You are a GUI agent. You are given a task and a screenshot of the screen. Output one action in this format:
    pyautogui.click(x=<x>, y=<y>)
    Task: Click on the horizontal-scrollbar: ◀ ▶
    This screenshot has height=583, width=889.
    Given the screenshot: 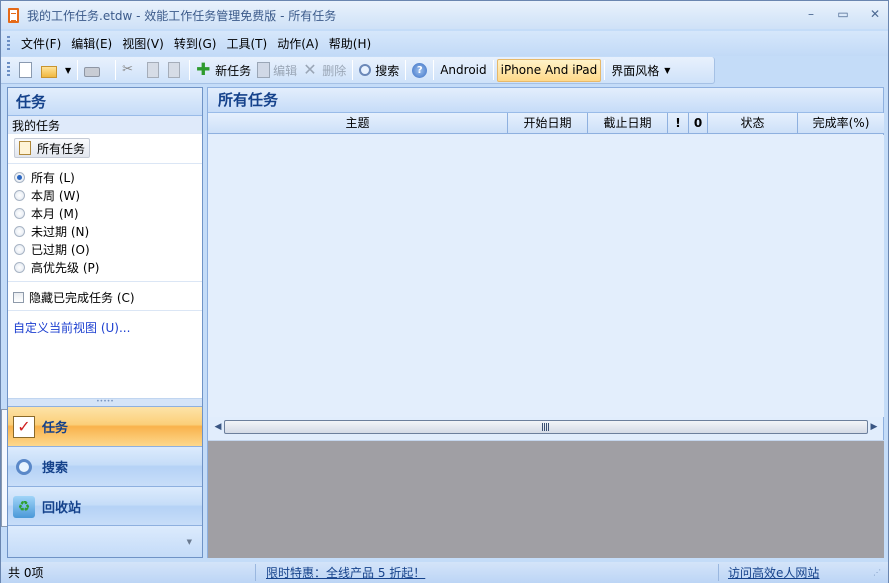 What is the action you would take?
    pyautogui.click(x=546, y=427)
    